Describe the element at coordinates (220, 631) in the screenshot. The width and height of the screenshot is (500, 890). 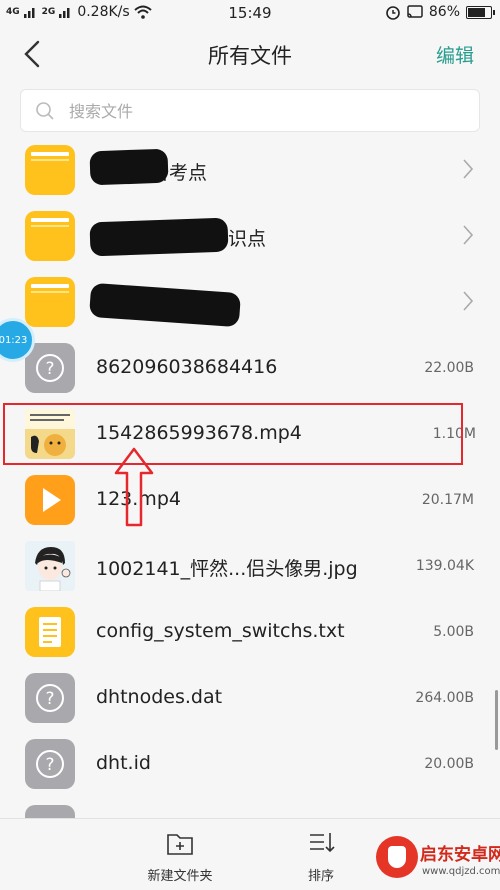
I see `file-name: config_system_switchs.txt` at that location.